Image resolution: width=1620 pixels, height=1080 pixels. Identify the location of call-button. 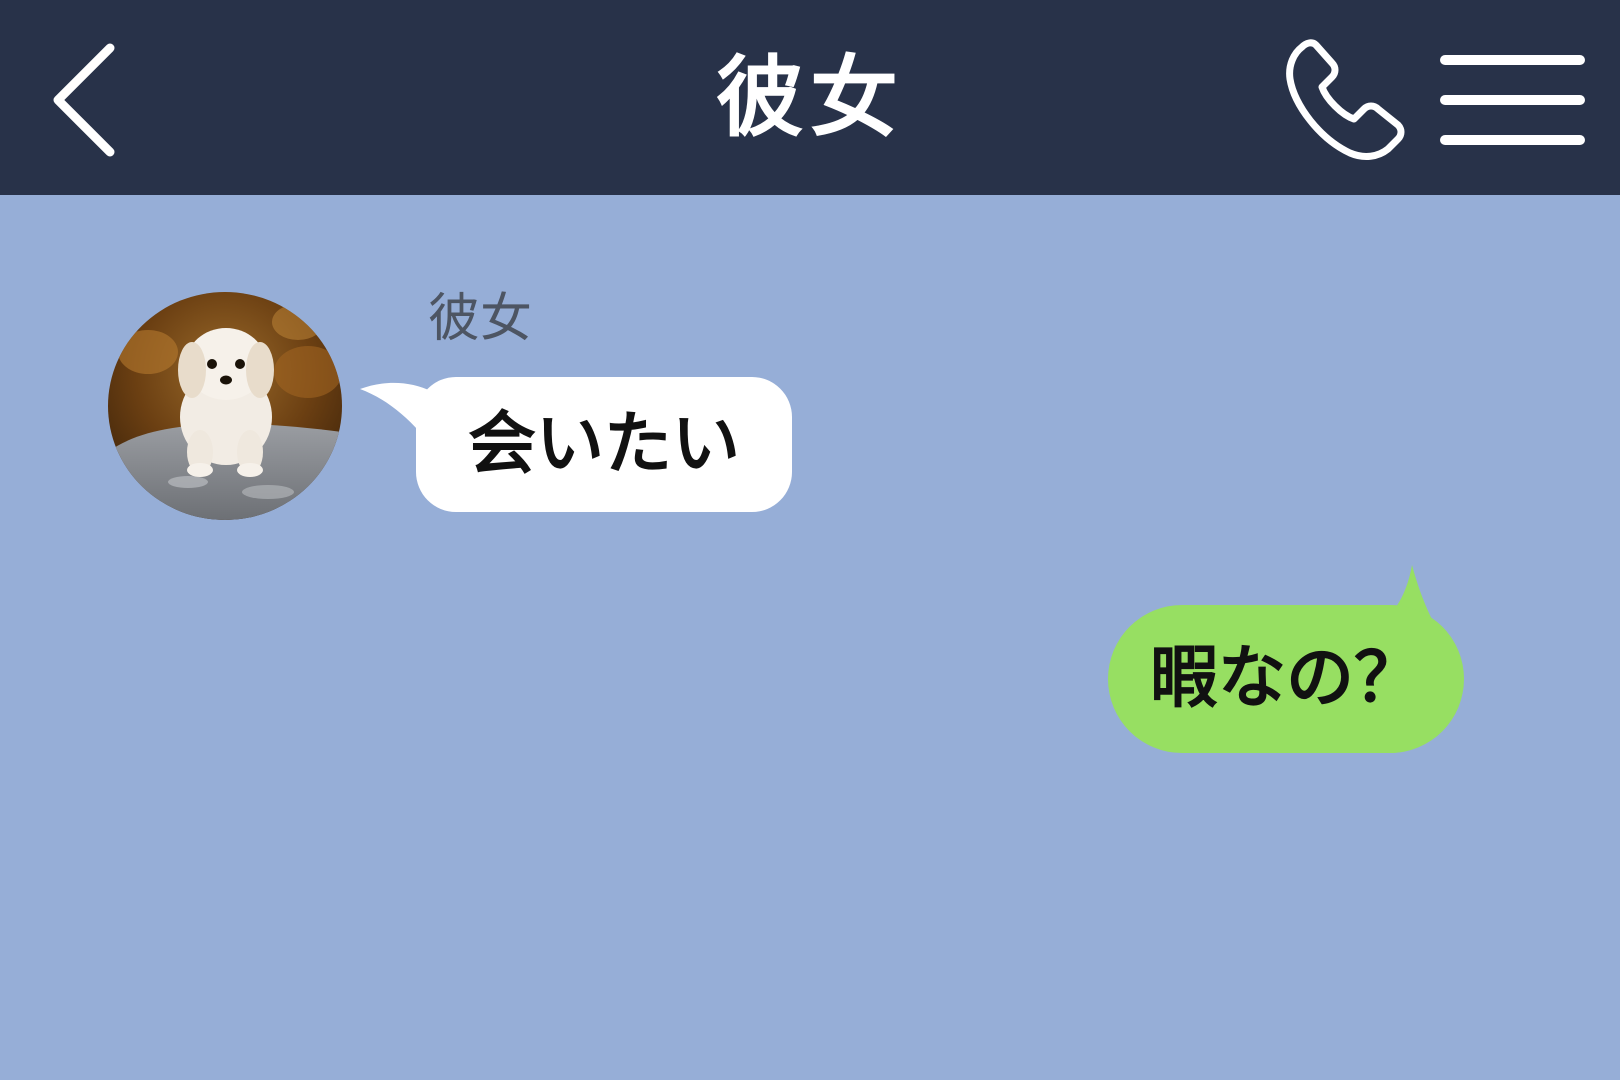
(1345, 100).